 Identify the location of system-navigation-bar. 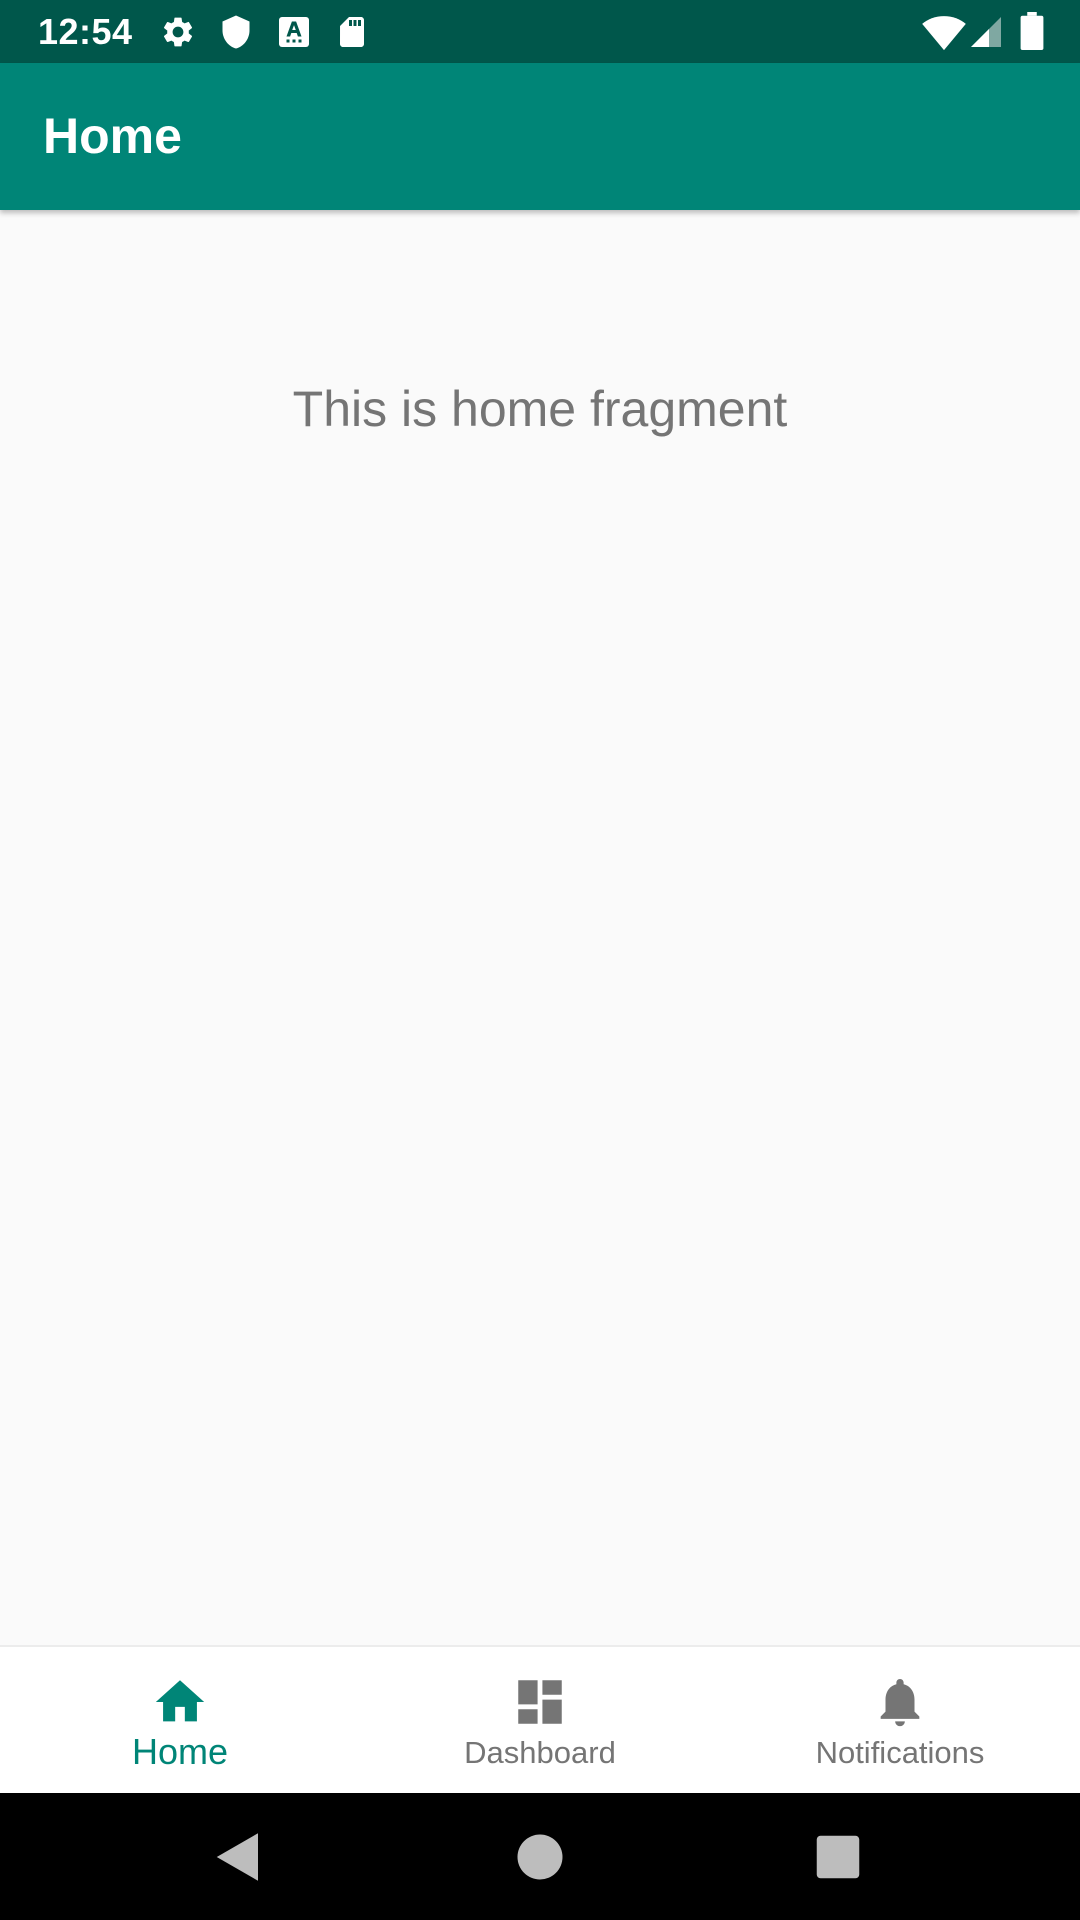
(540, 1856).